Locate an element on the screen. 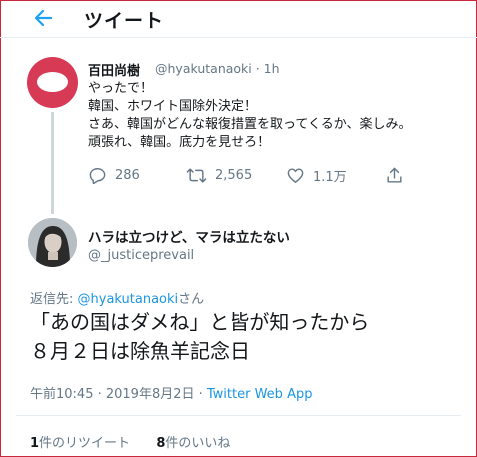 Image resolution: width=477 pixels, height=457 pixels. tweet-text-line: やったで！ is located at coordinates (121, 88).